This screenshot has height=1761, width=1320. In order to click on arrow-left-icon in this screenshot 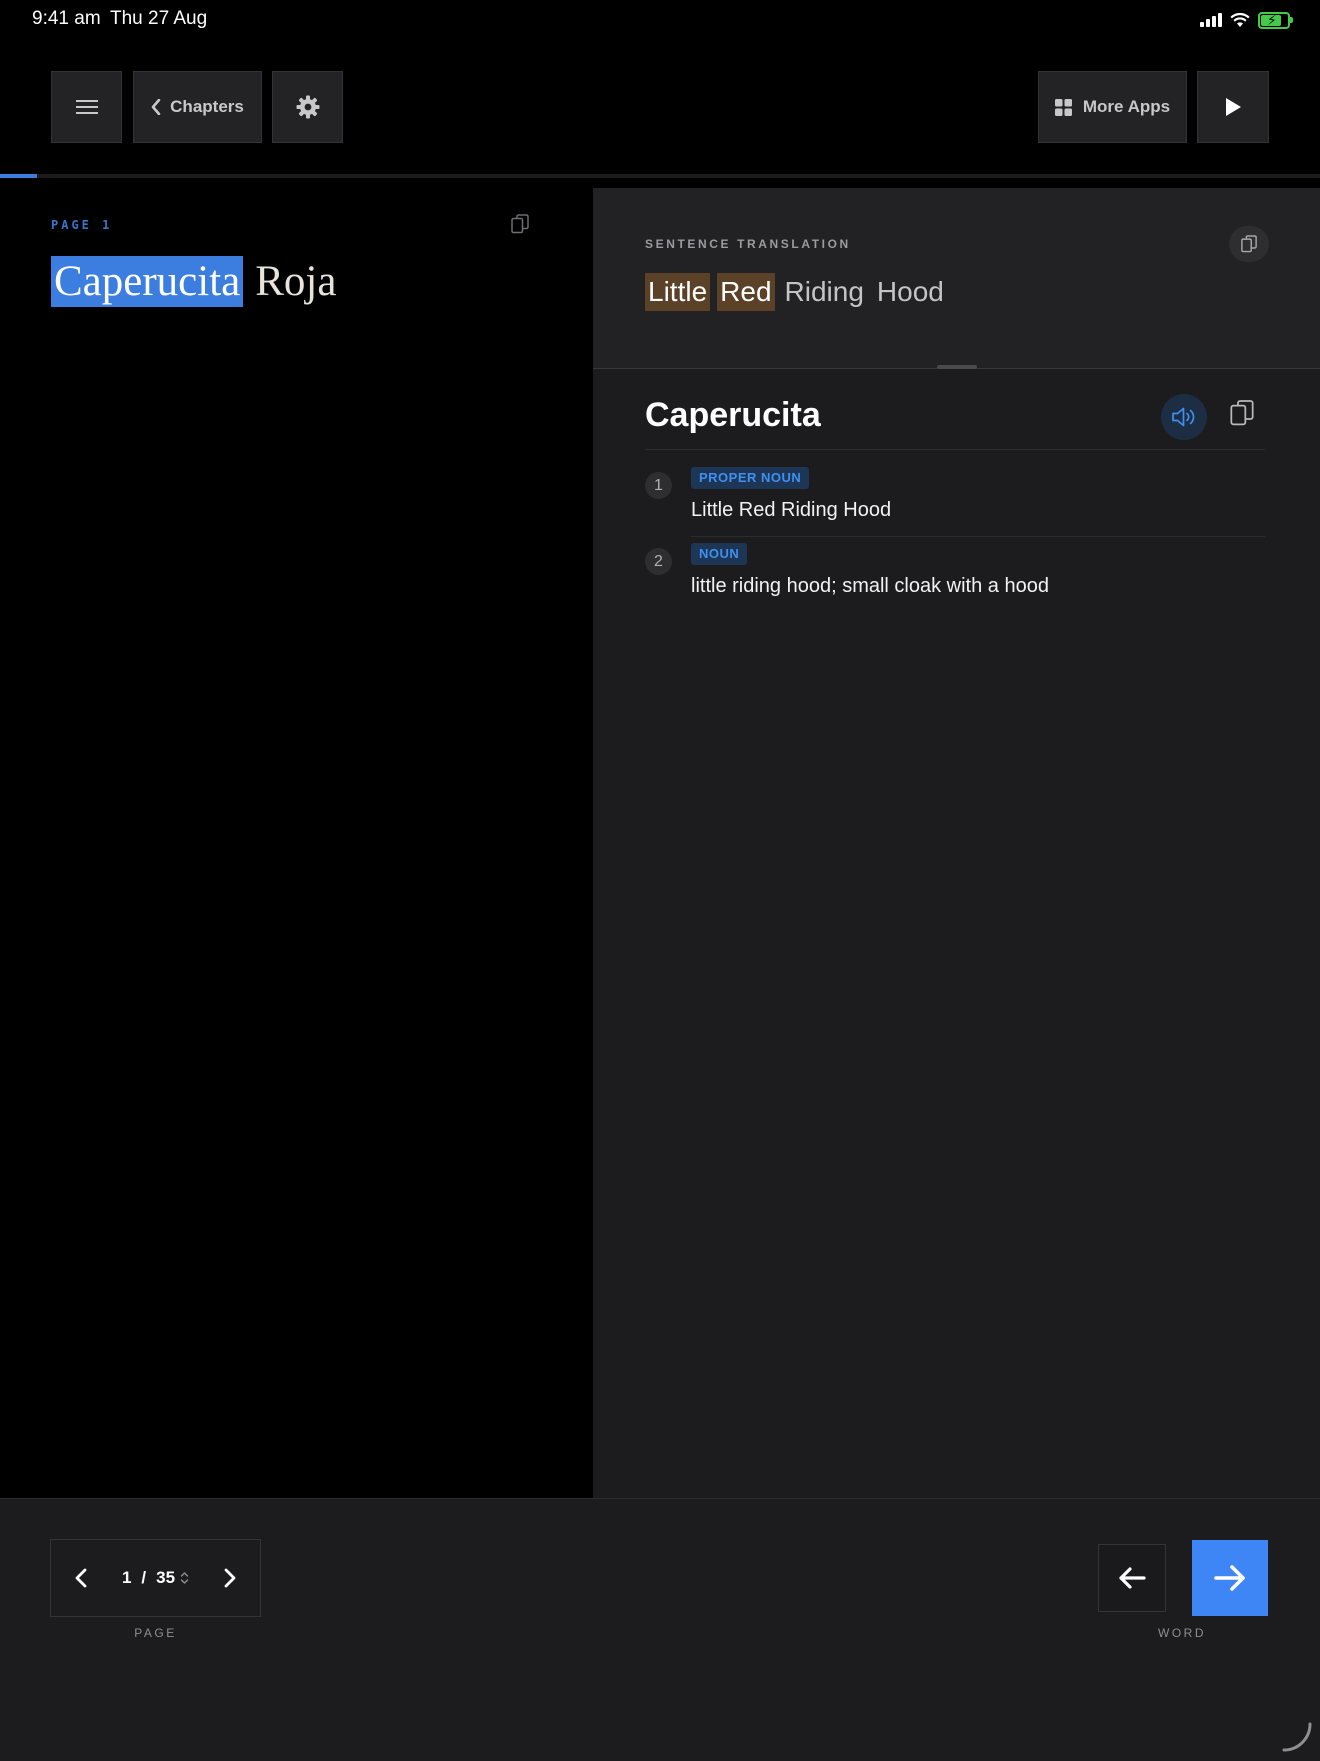, I will do `click(1132, 1578)`.